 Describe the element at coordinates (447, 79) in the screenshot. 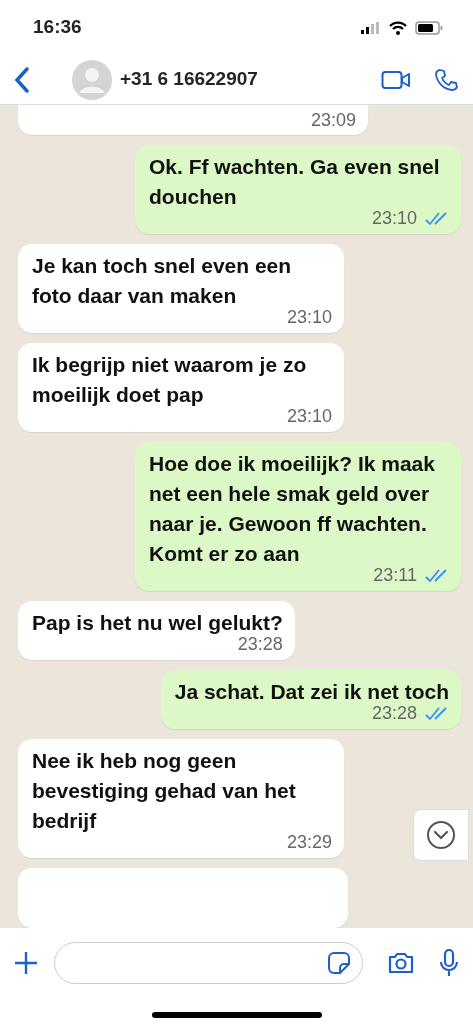

I see `phone-icon` at that location.